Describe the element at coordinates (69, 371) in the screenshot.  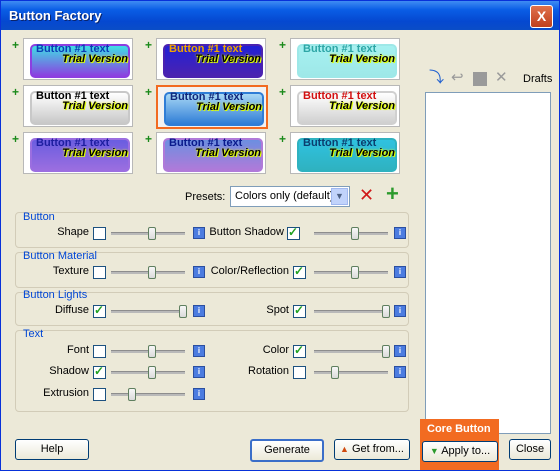
I see `shadow-label: Shadow` at that location.